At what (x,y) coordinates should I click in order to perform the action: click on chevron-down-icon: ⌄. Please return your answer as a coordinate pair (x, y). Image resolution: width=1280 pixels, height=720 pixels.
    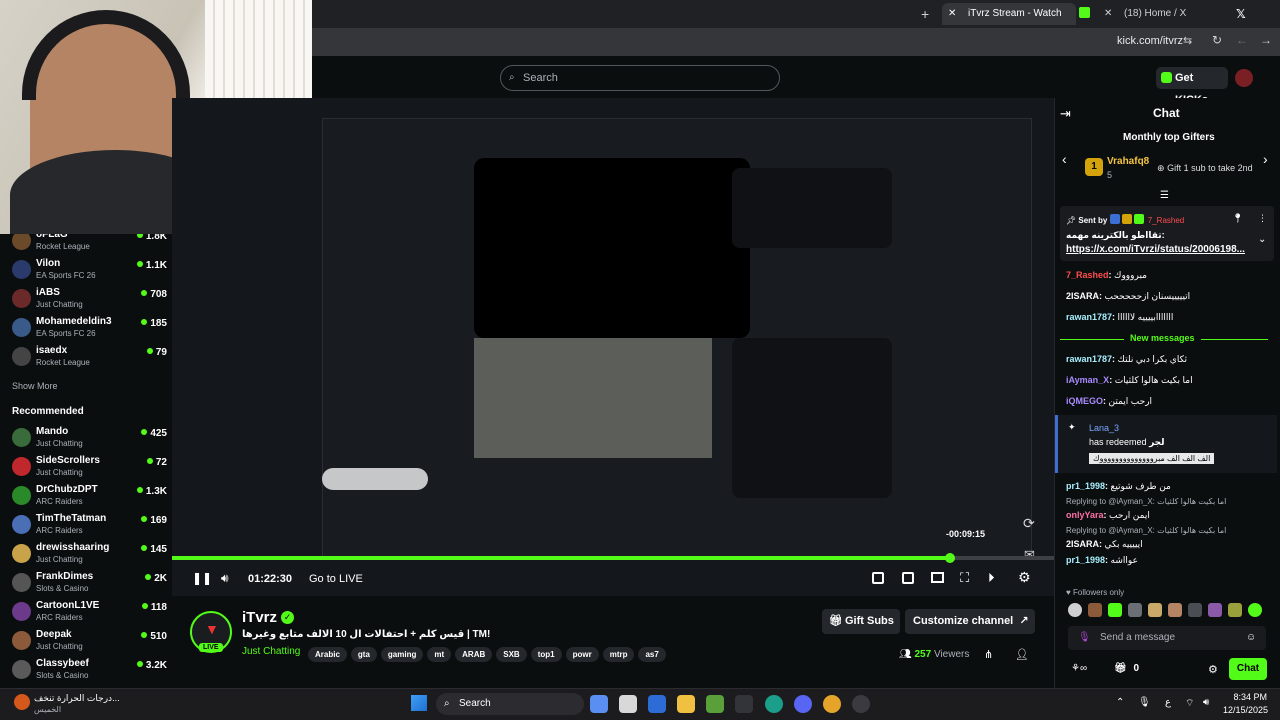
    Looking at the image, I should click on (1262, 239).